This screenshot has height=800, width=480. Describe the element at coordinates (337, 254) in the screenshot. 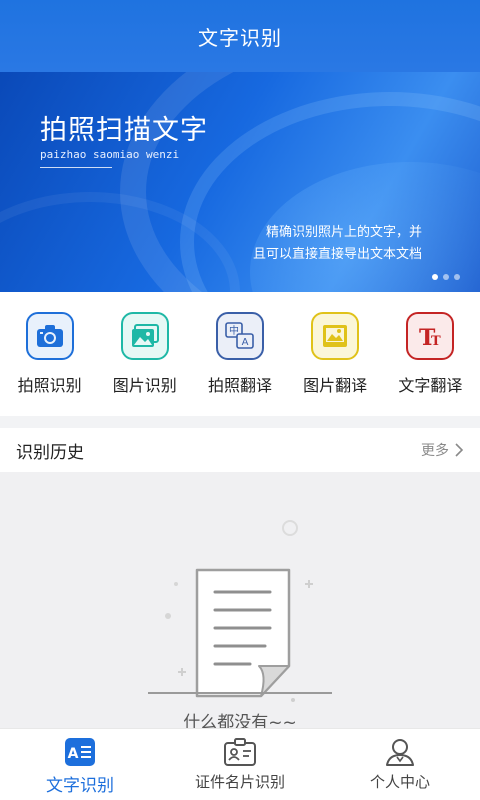

I see `banner-desc-line2: 且可以直接直接导出文本文档` at that location.